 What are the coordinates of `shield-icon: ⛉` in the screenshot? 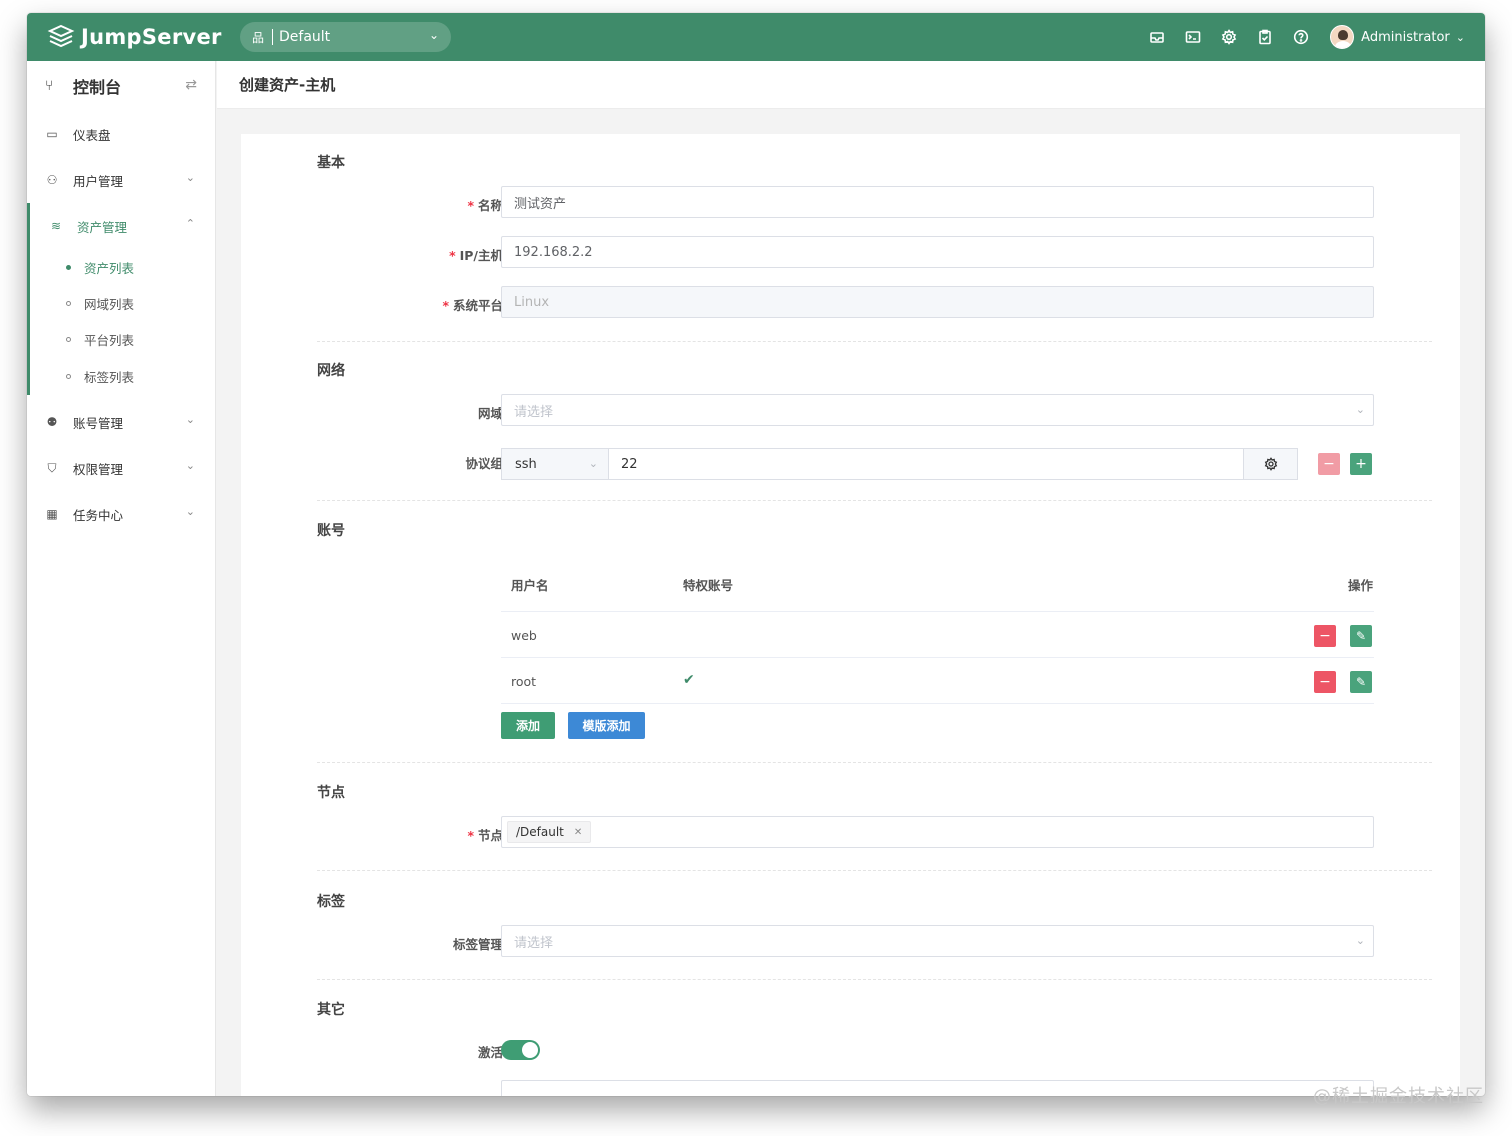 It's located at (52, 467).